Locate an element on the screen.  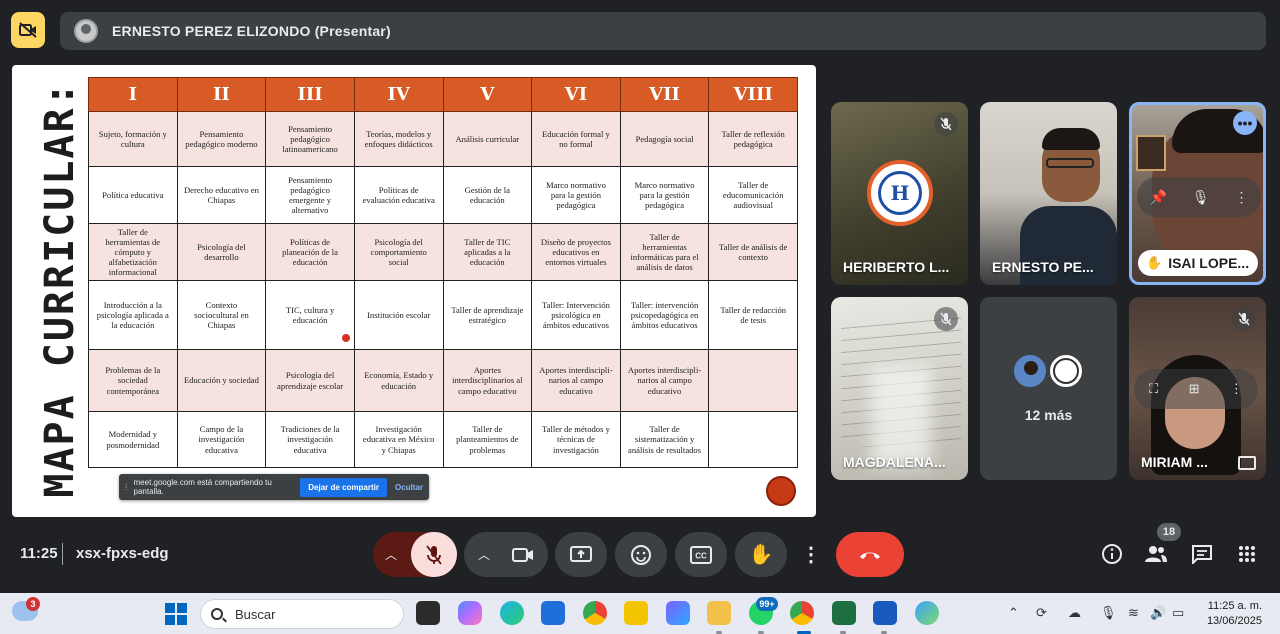
add-to-screen-icon: ⊞ is located at coordinates (1194, 389).